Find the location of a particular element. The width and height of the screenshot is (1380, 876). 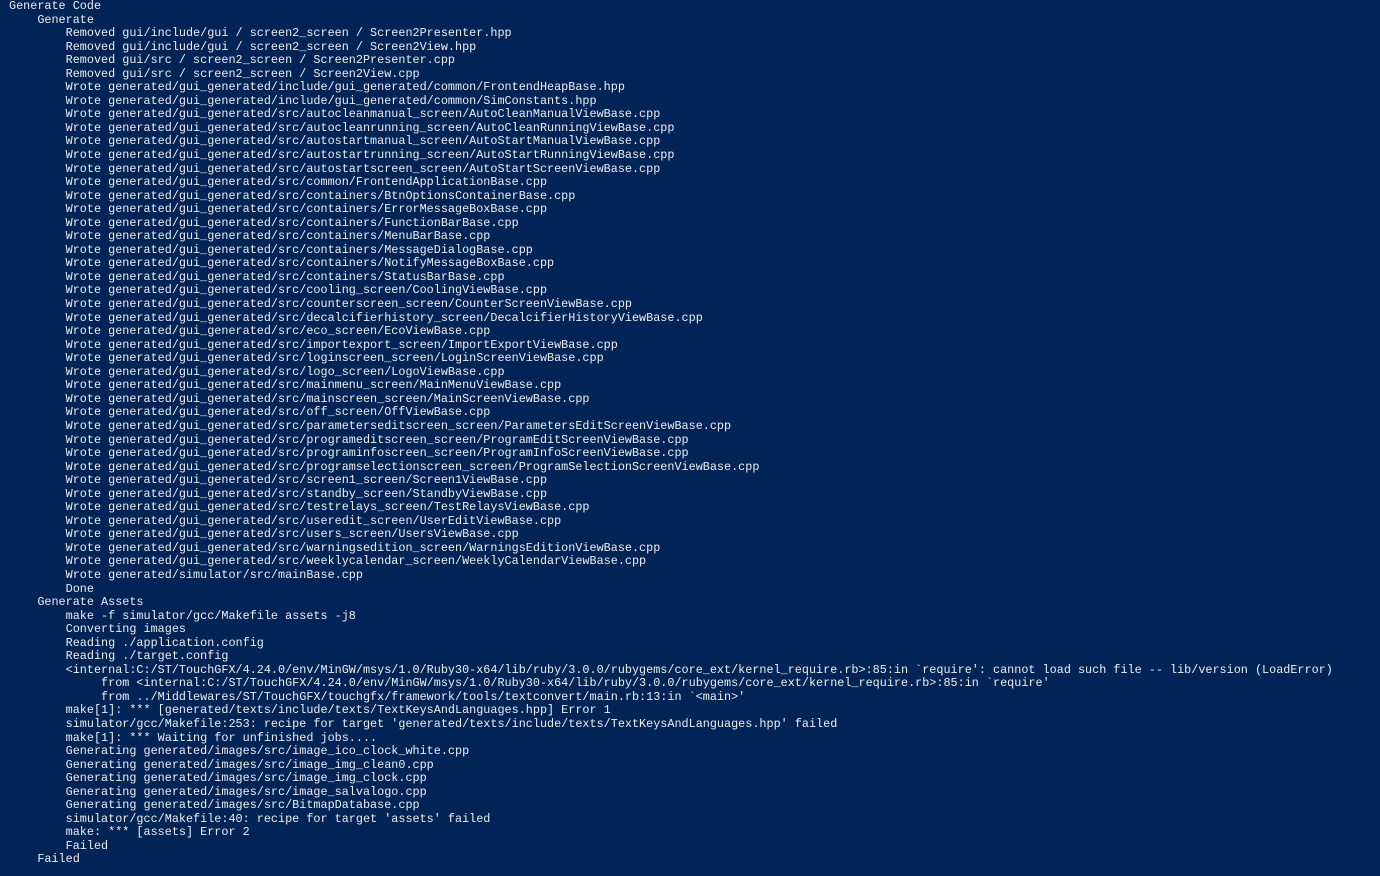

terminal-line: Generate Assets is located at coordinates (76, 602).